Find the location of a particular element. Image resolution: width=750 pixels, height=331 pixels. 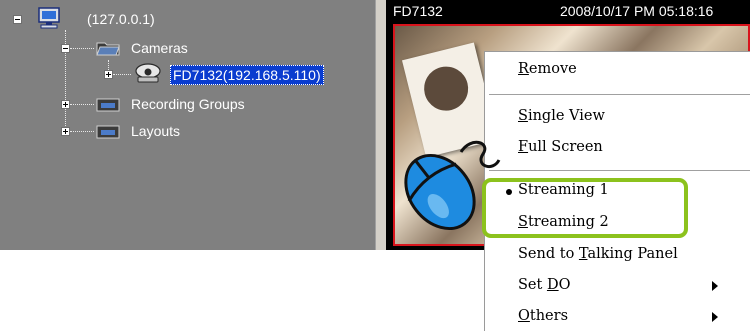

collapse-toggle-cameras is located at coordinates (65, 48).